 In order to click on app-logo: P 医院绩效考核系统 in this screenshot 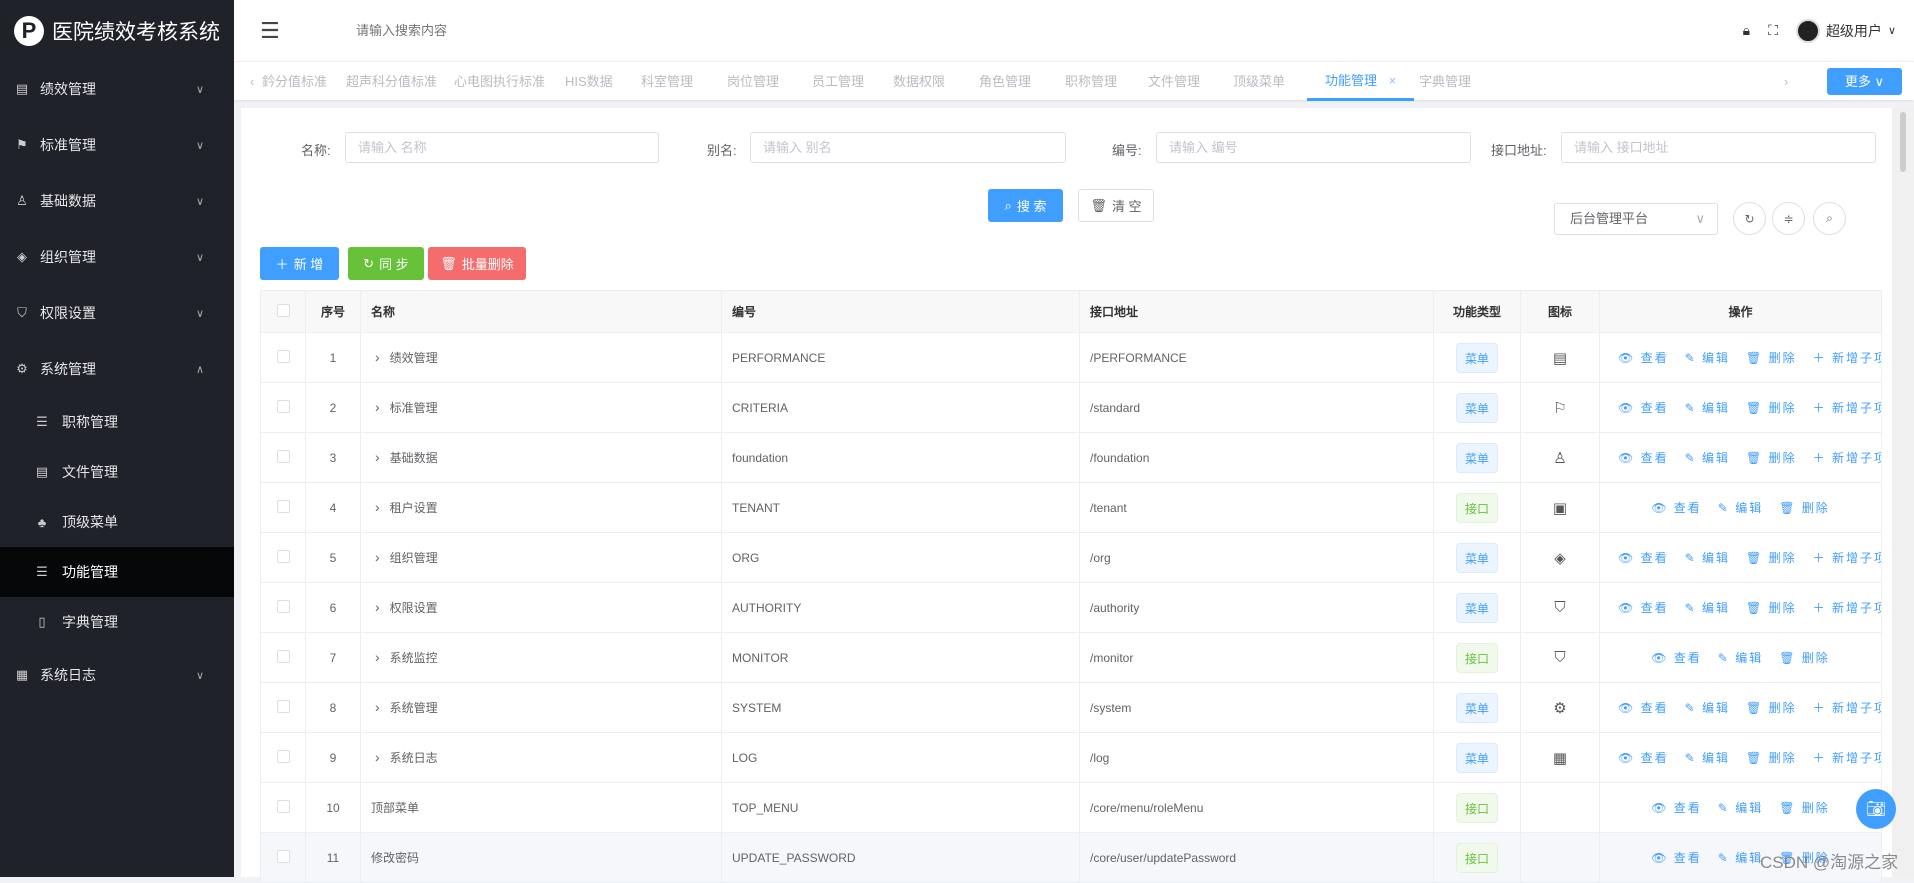, I will do `click(117, 30)`.